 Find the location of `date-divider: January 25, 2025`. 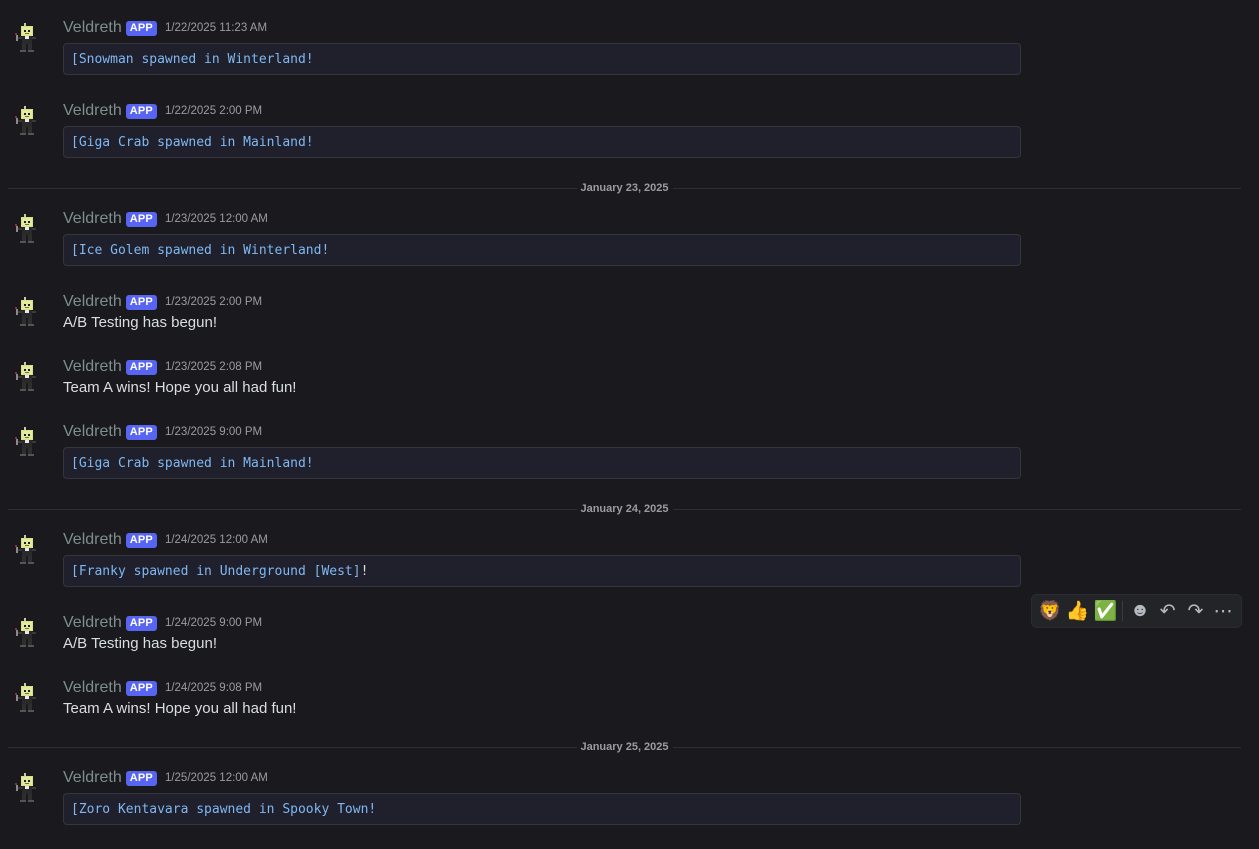

date-divider: January 25, 2025 is located at coordinates (624, 747).